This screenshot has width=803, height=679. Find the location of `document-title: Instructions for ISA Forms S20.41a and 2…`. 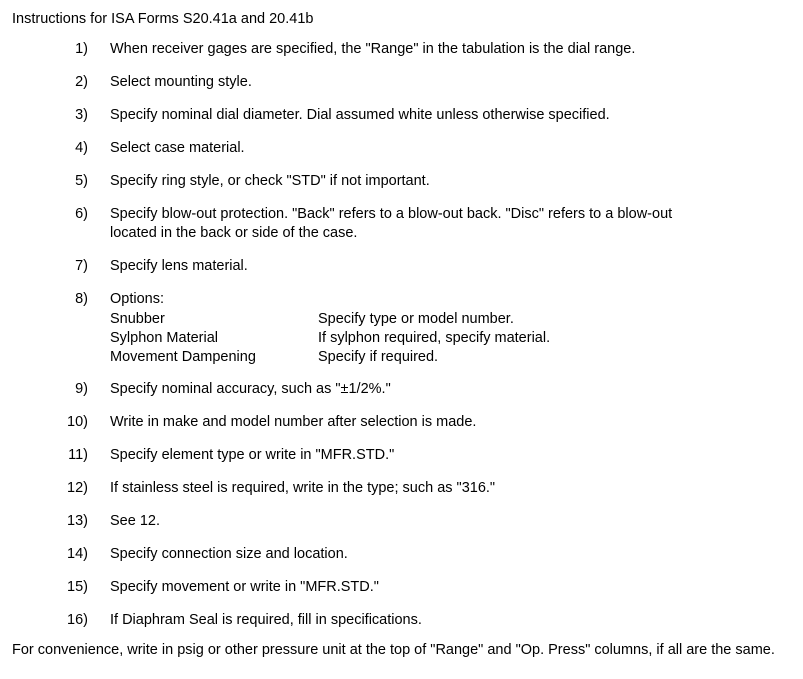

document-title: Instructions for ISA Forms S20.41a and 2… is located at coordinates (163, 19).